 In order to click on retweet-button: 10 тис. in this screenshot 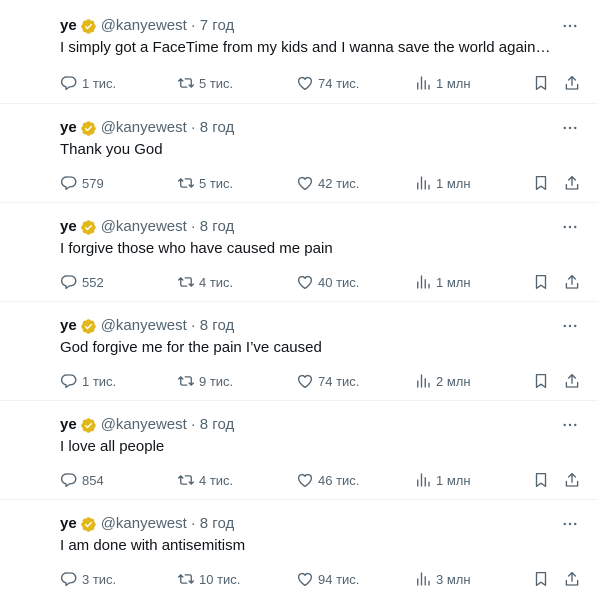, I will do `click(208, 579)`.